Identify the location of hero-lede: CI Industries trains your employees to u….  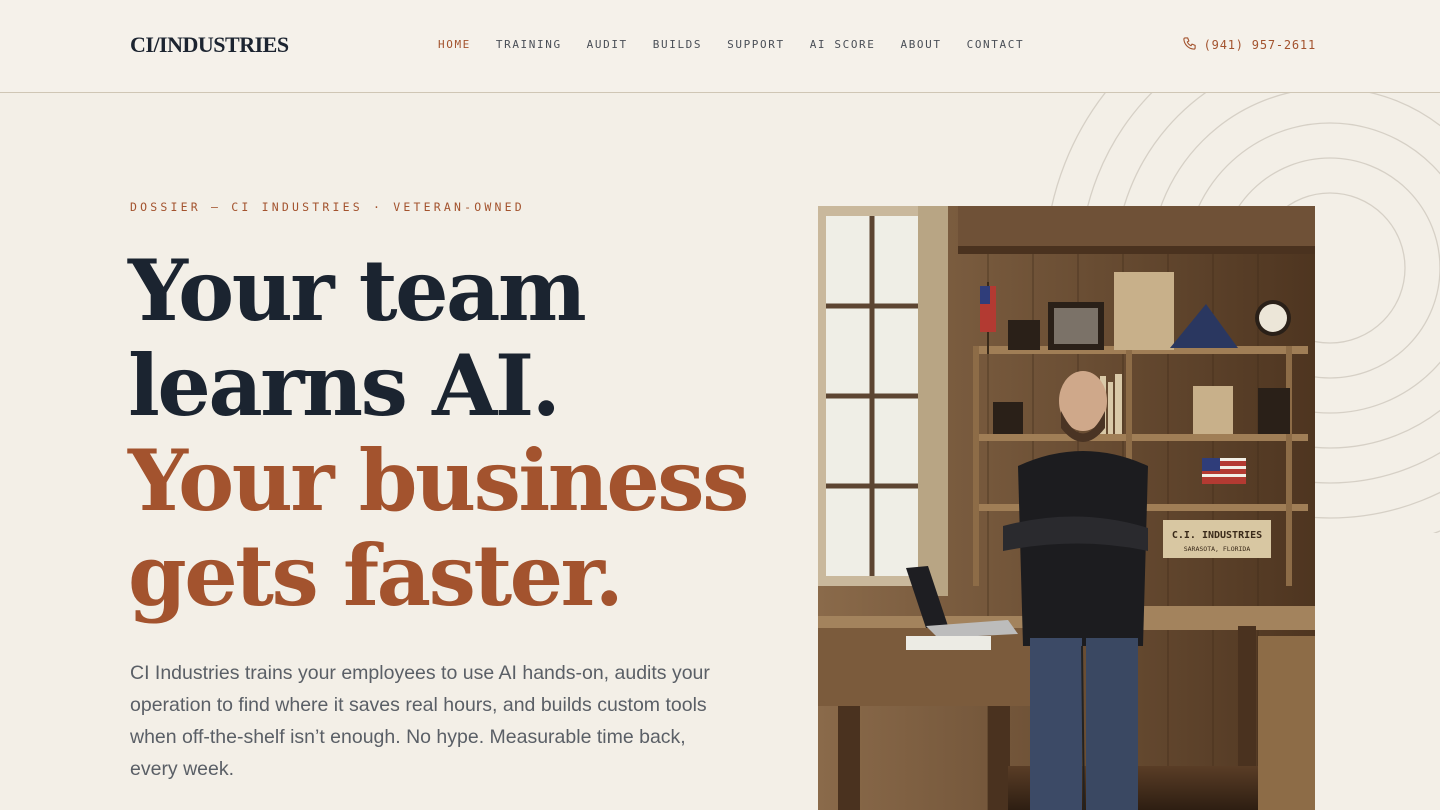
(420, 721).